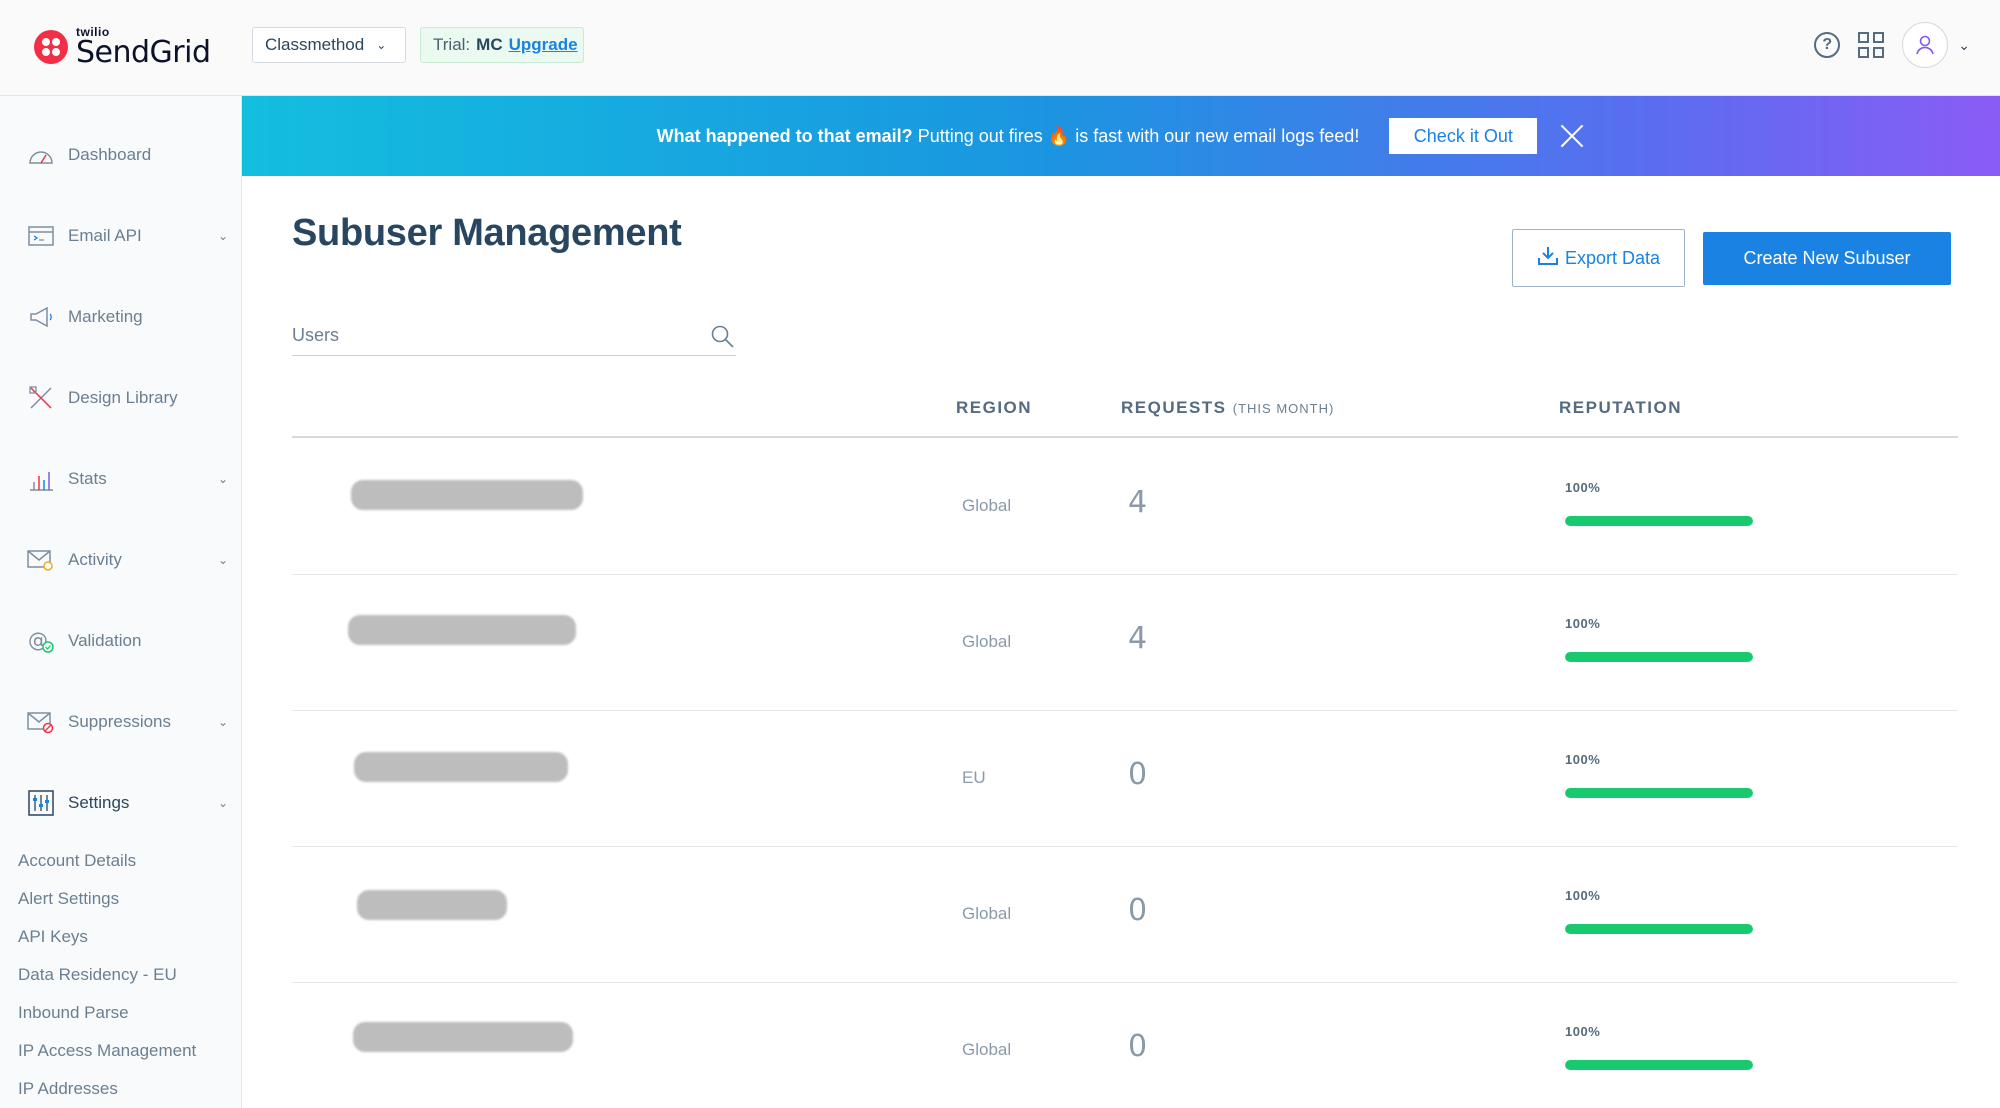 This screenshot has height=1108, width=2000. Describe the element at coordinates (1620, 408) in the screenshot. I see `column-header-reputation: REPUTATION` at that location.